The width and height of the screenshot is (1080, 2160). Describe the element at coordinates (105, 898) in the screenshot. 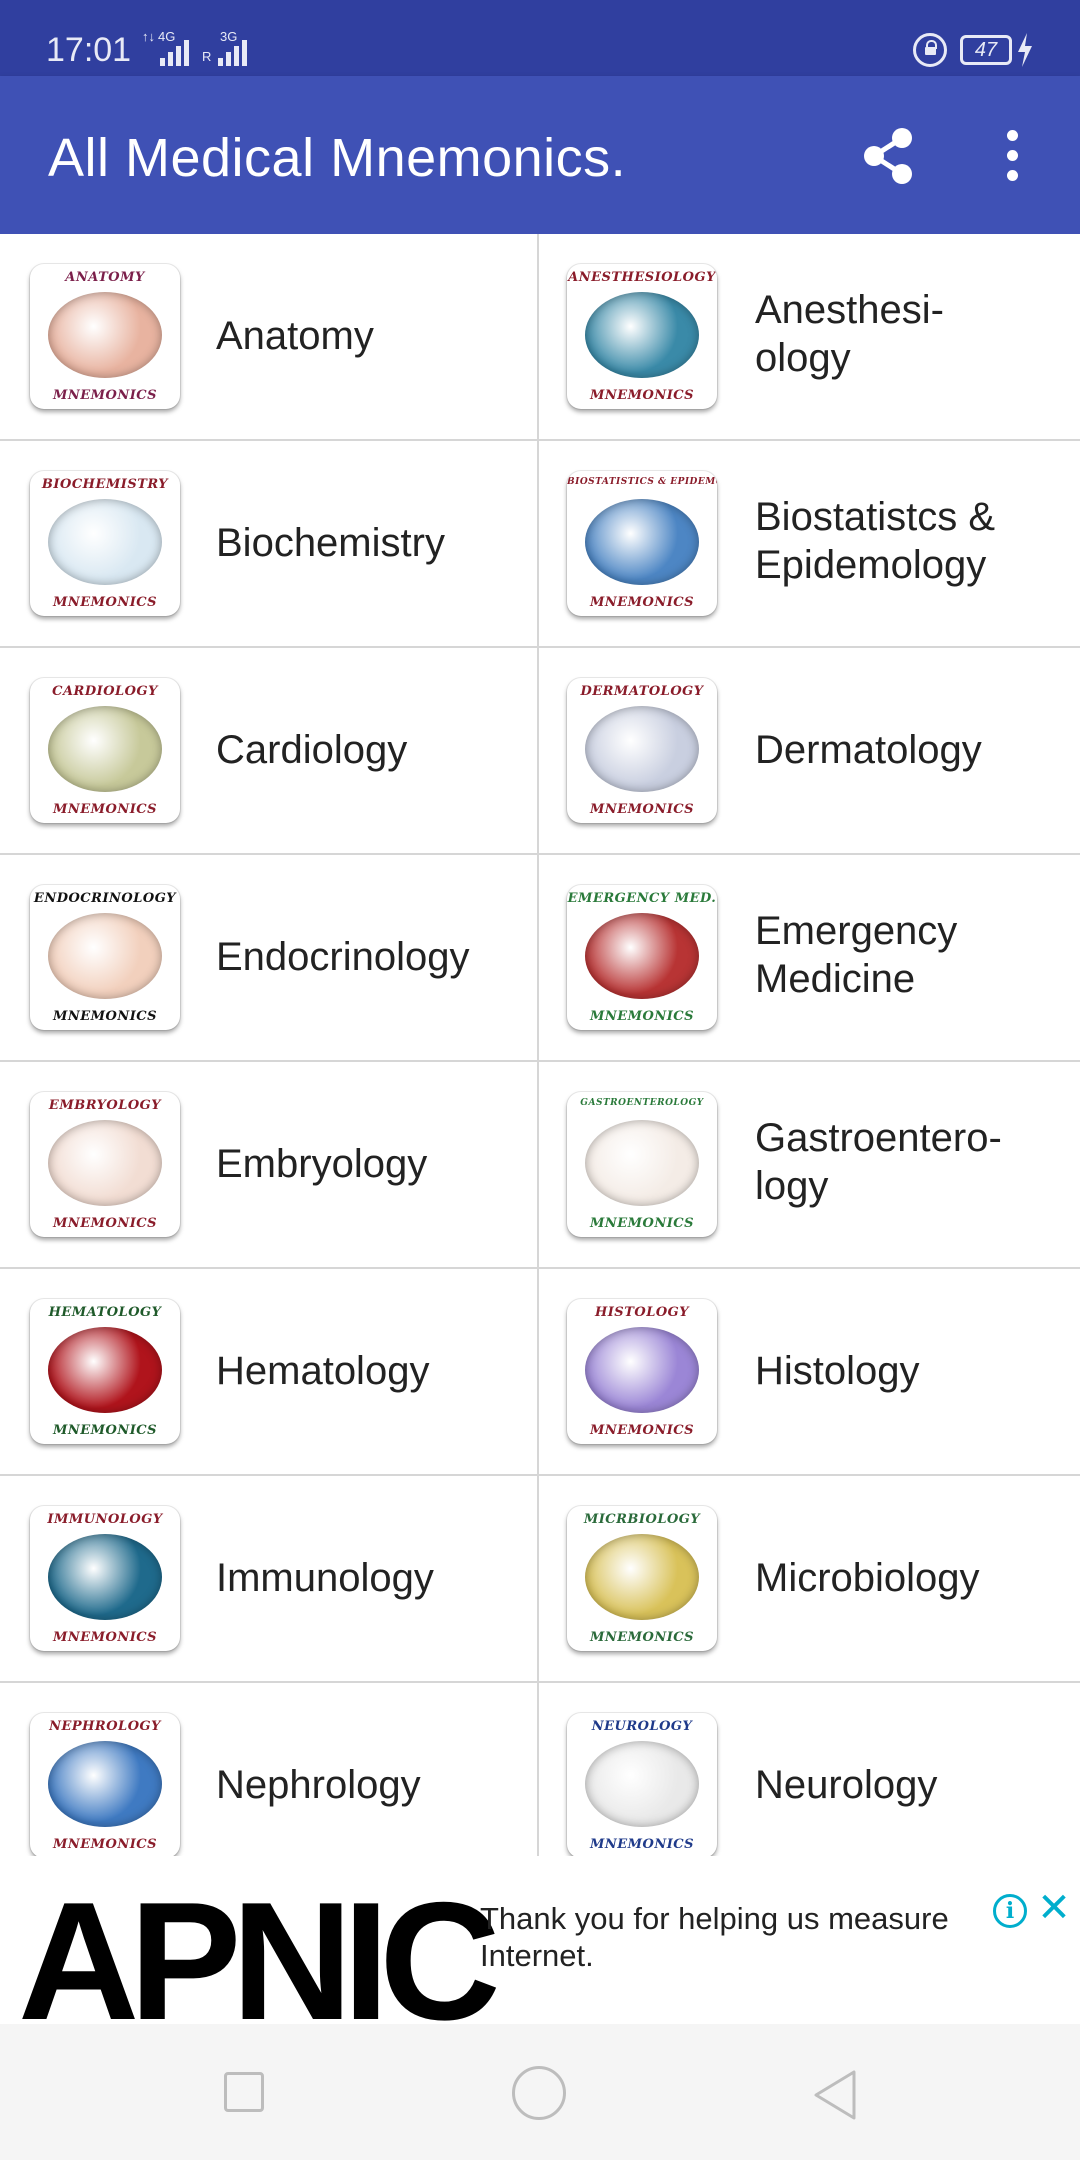

I see `thumbnail-banner-text: ENDOCRINOLOGY` at that location.